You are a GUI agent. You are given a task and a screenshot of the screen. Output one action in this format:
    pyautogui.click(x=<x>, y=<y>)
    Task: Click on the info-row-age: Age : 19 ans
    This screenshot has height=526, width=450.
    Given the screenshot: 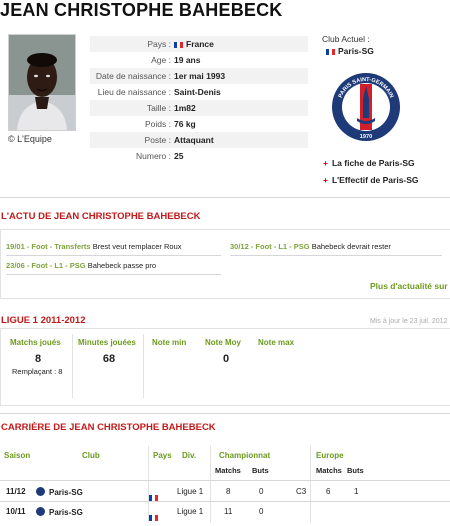 What is the action you would take?
    pyautogui.click(x=199, y=60)
    